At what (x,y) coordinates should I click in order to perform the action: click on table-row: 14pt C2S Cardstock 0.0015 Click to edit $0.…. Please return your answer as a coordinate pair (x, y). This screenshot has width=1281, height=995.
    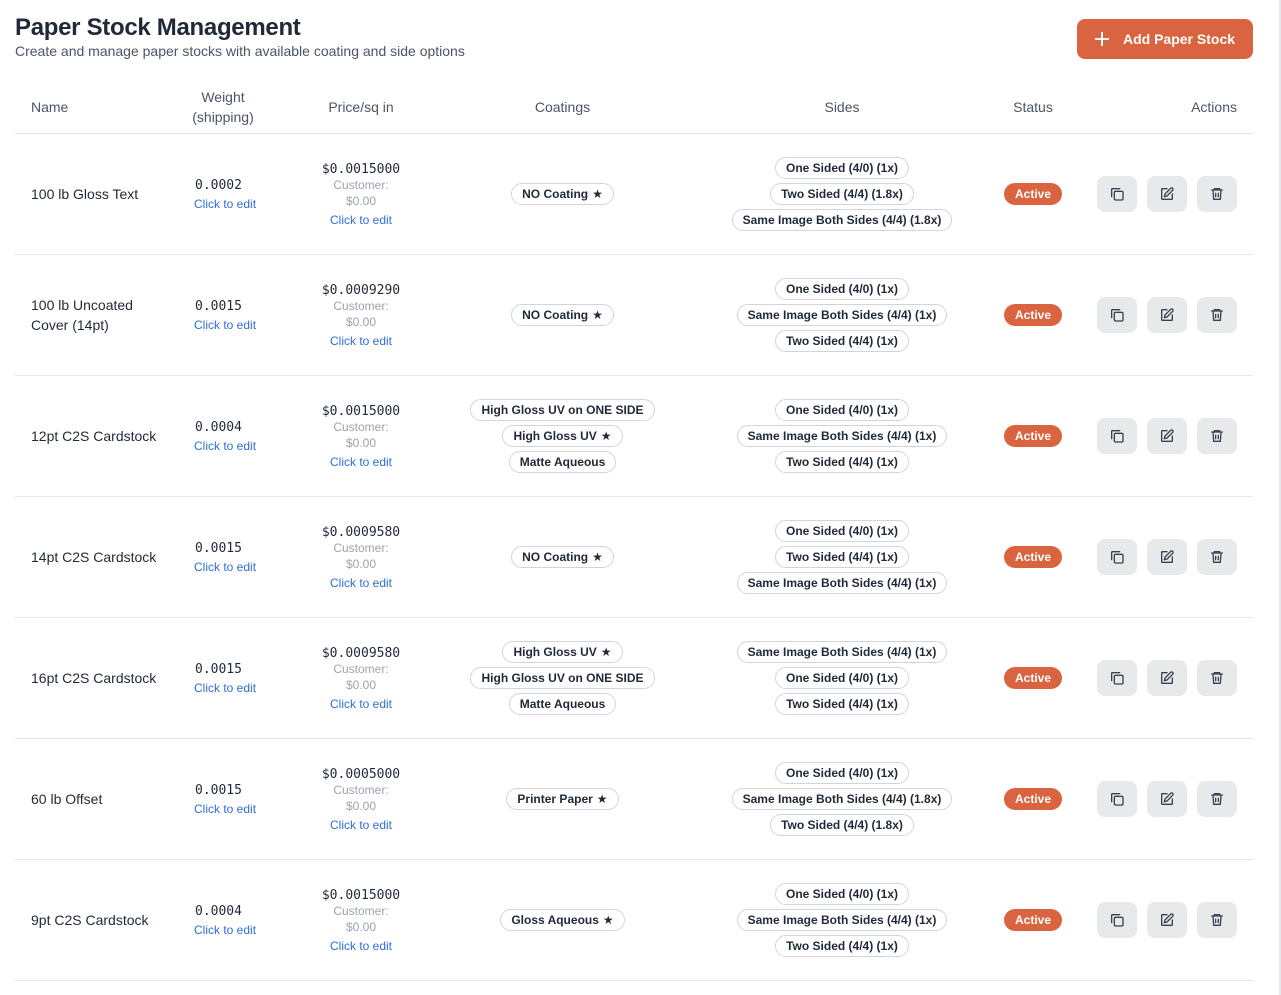
    Looking at the image, I should click on (634, 557).